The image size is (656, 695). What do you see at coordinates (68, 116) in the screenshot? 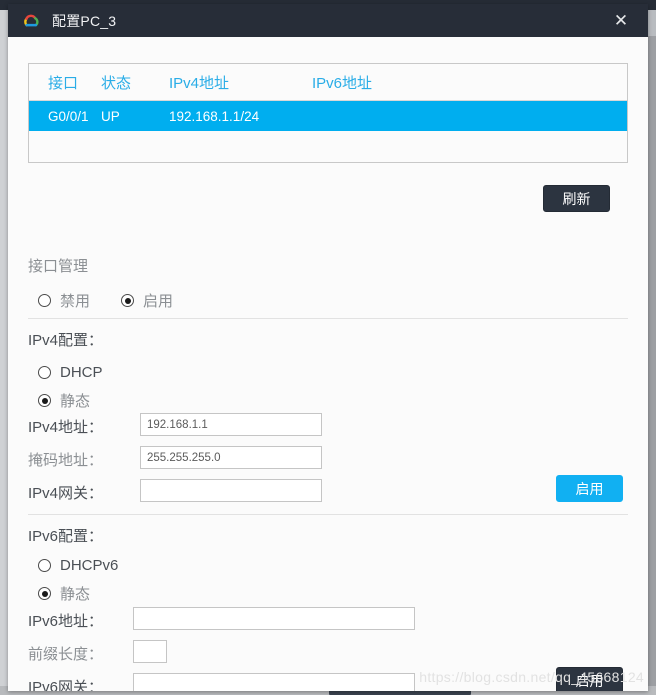
I see `cell-interface: G0/0/1` at bounding box center [68, 116].